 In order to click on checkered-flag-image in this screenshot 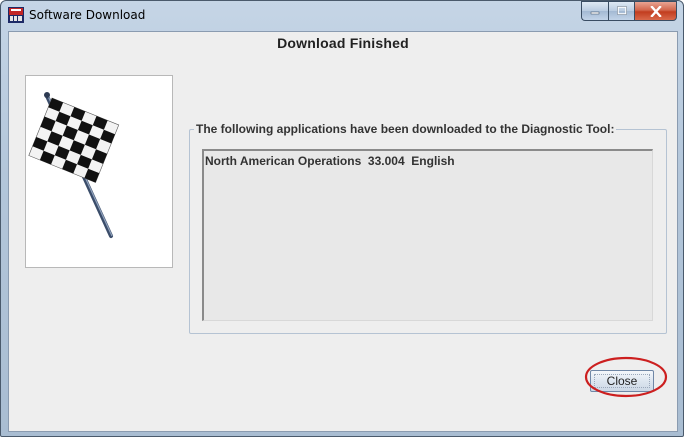, I will do `click(99, 171)`.